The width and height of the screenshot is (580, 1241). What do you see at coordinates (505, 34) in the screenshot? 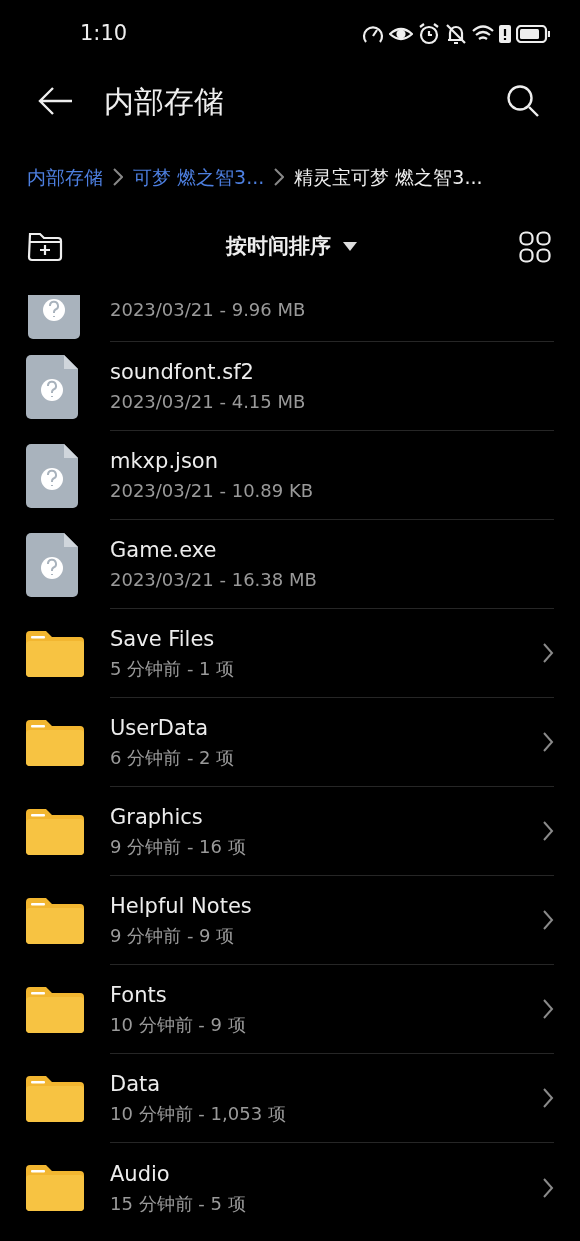
I see `sim-alert-icon` at bounding box center [505, 34].